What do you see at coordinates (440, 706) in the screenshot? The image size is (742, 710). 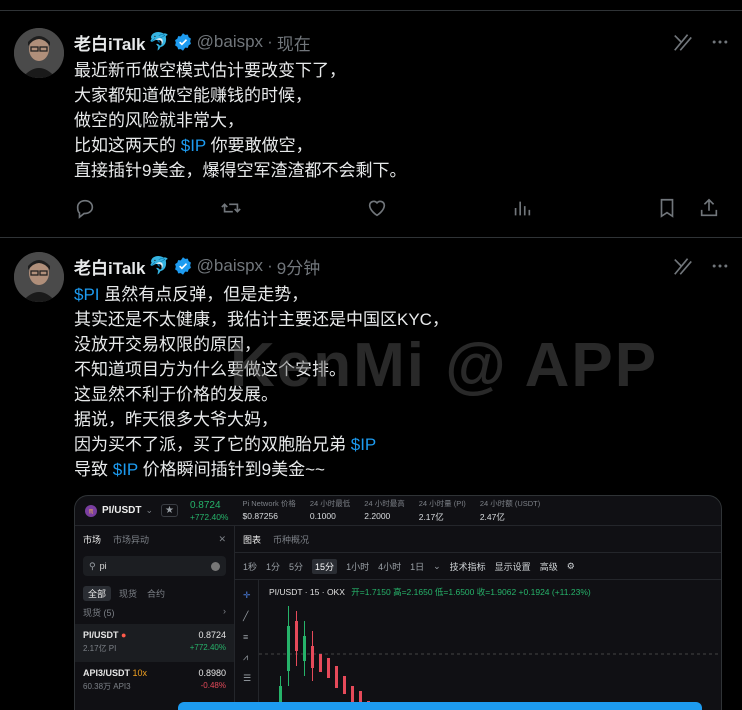 I see `bottom-banner` at bounding box center [440, 706].